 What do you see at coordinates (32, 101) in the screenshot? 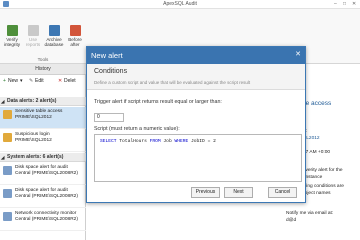
I see `group-data-alerts-label: Data alerts: 2 alert(s)` at bounding box center [32, 101].